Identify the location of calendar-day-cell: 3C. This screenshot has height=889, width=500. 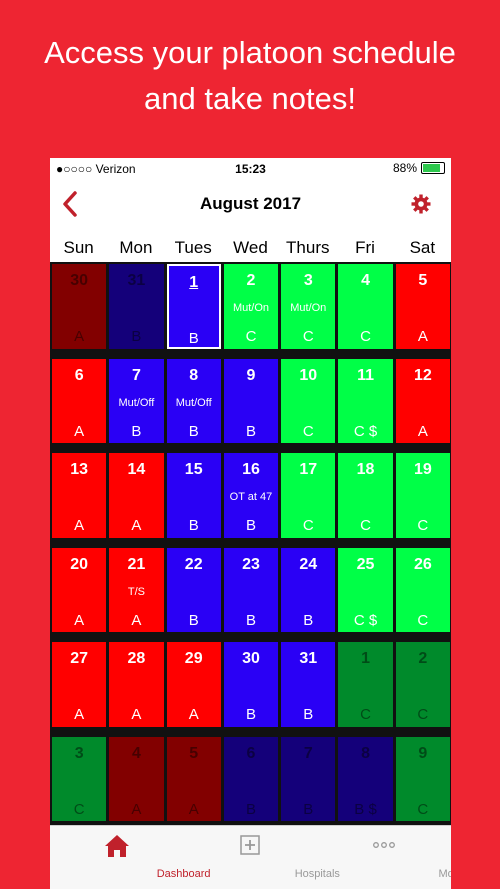
(79, 778).